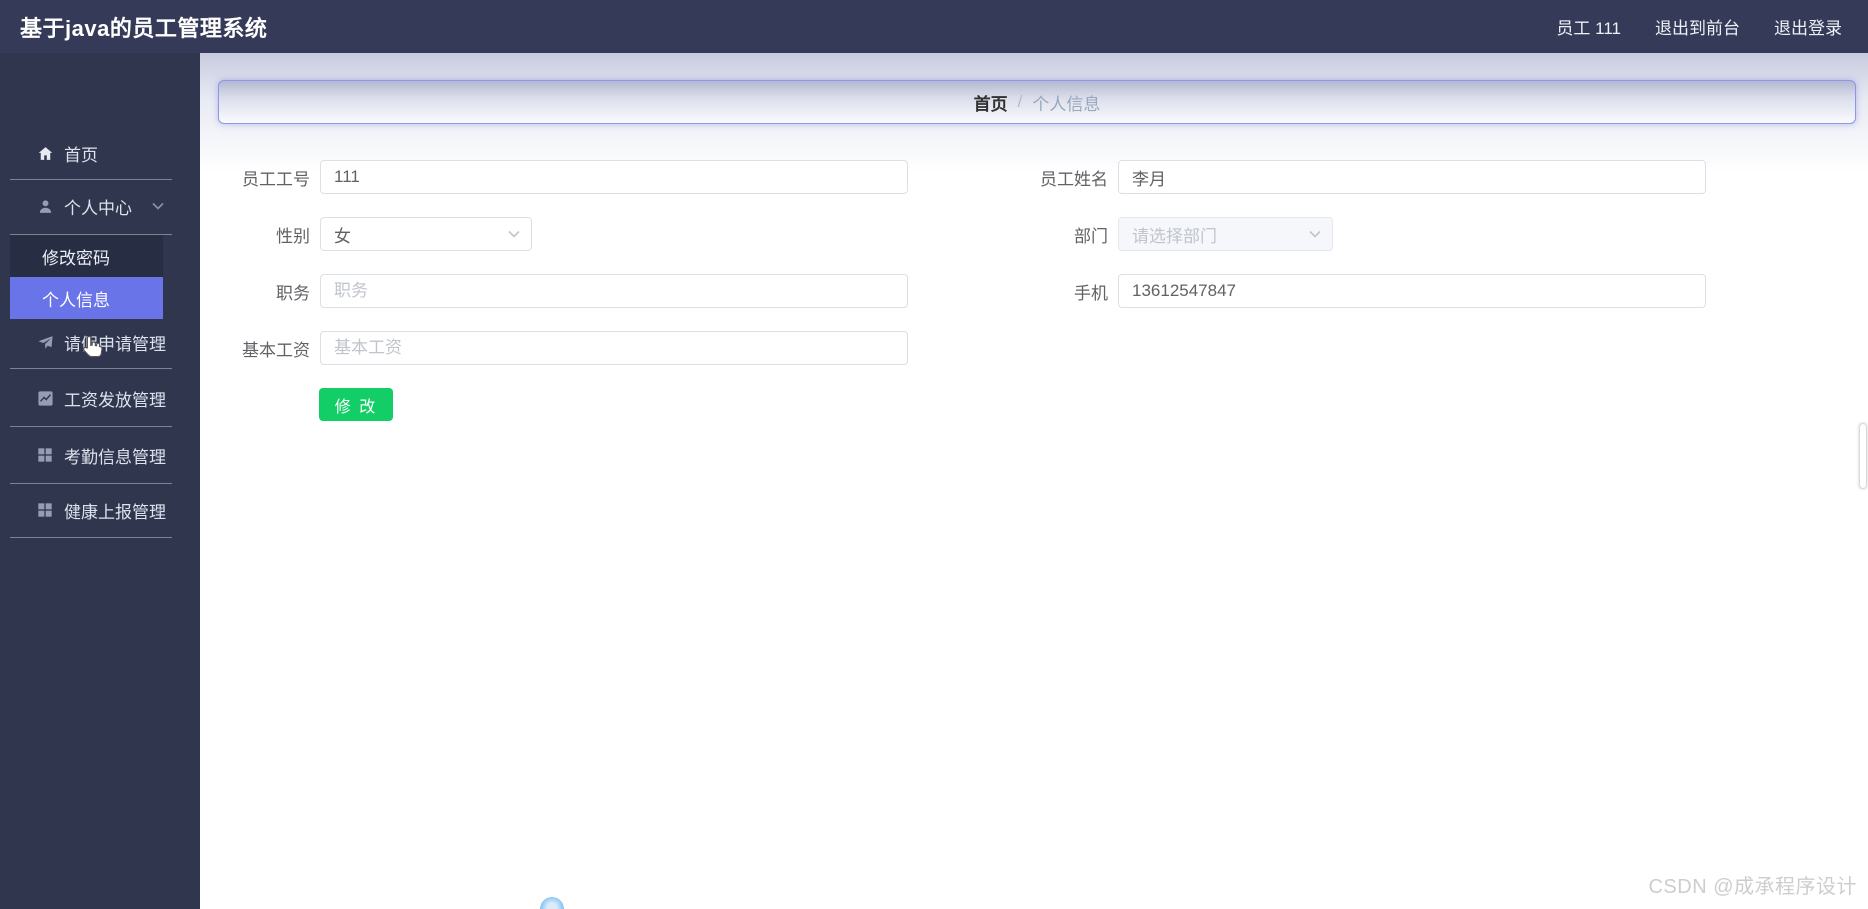 This screenshot has height=909, width=1868. Describe the element at coordinates (100, 153) in the screenshot. I see `sidebar-item-home: 首页` at that location.